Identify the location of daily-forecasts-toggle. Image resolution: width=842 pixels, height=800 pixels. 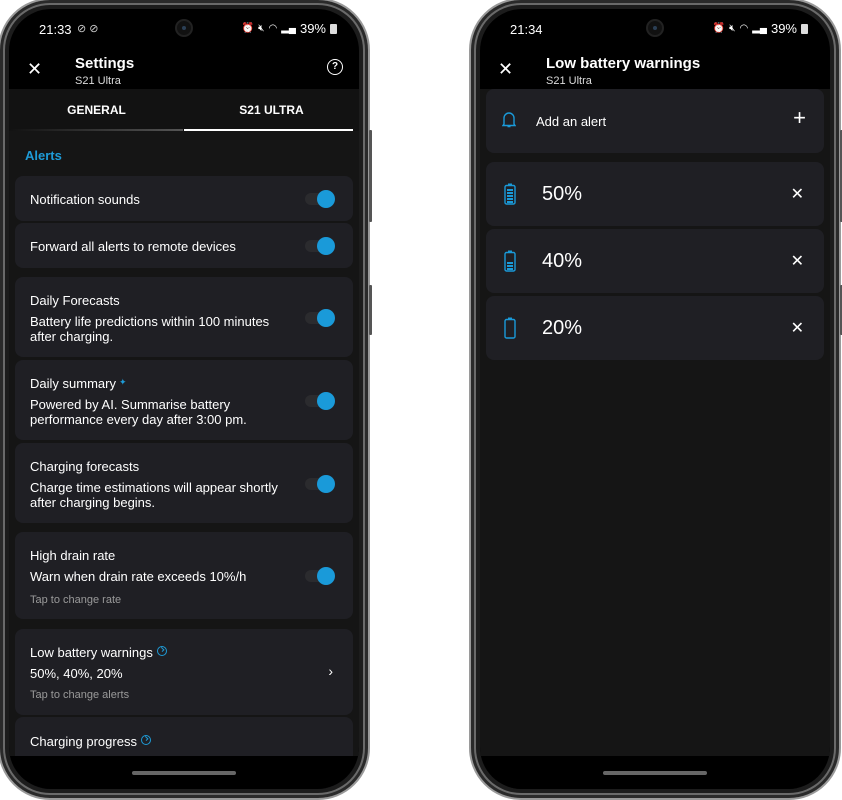
(320, 318).